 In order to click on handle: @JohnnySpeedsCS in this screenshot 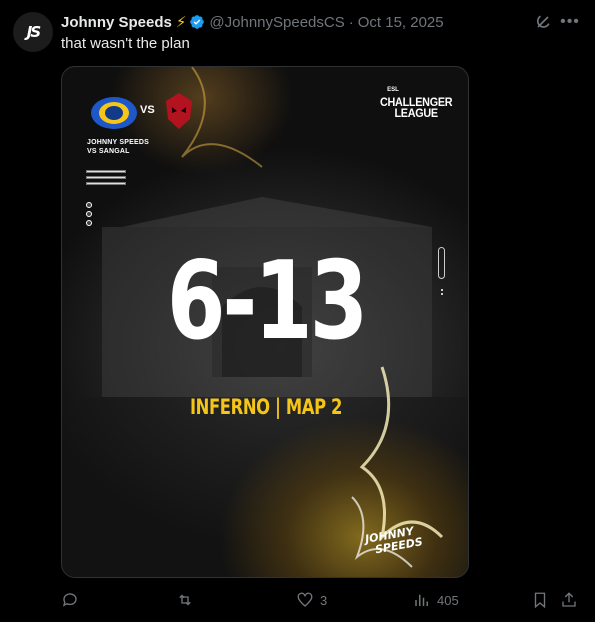, I will do `click(276, 22)`.